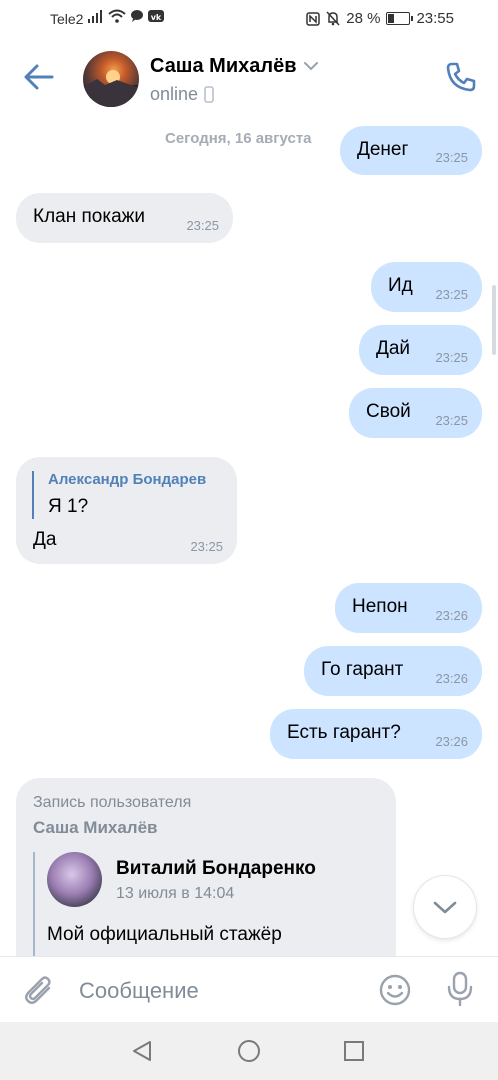 The width and height of the screenshot is (498, 1080). What do you see at coordinates (112, 802) in the screenshot?
I see `repost-label: Запись пользователя` at bounding box center [112, 802].